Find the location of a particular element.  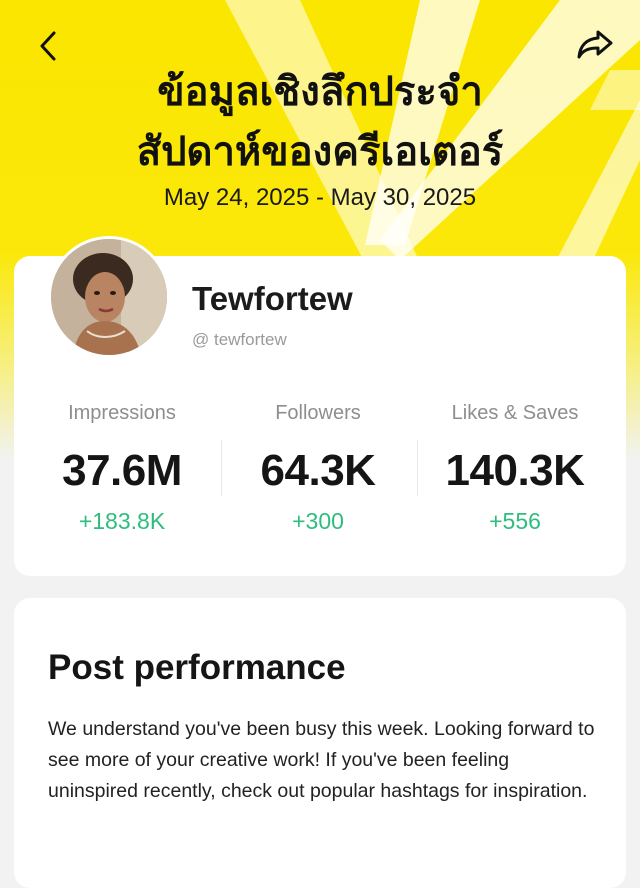

avatar-image is located at coordinates (109, 297).